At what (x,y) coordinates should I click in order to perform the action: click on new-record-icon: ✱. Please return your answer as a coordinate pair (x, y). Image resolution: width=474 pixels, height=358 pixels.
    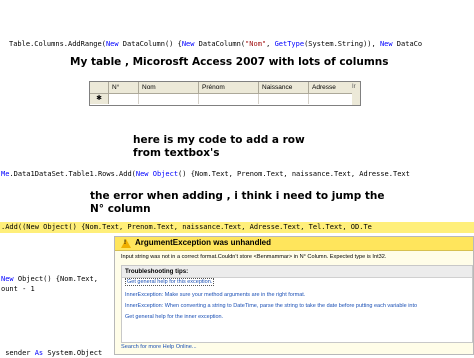
    Looking at the image, I should click on (99, 99).